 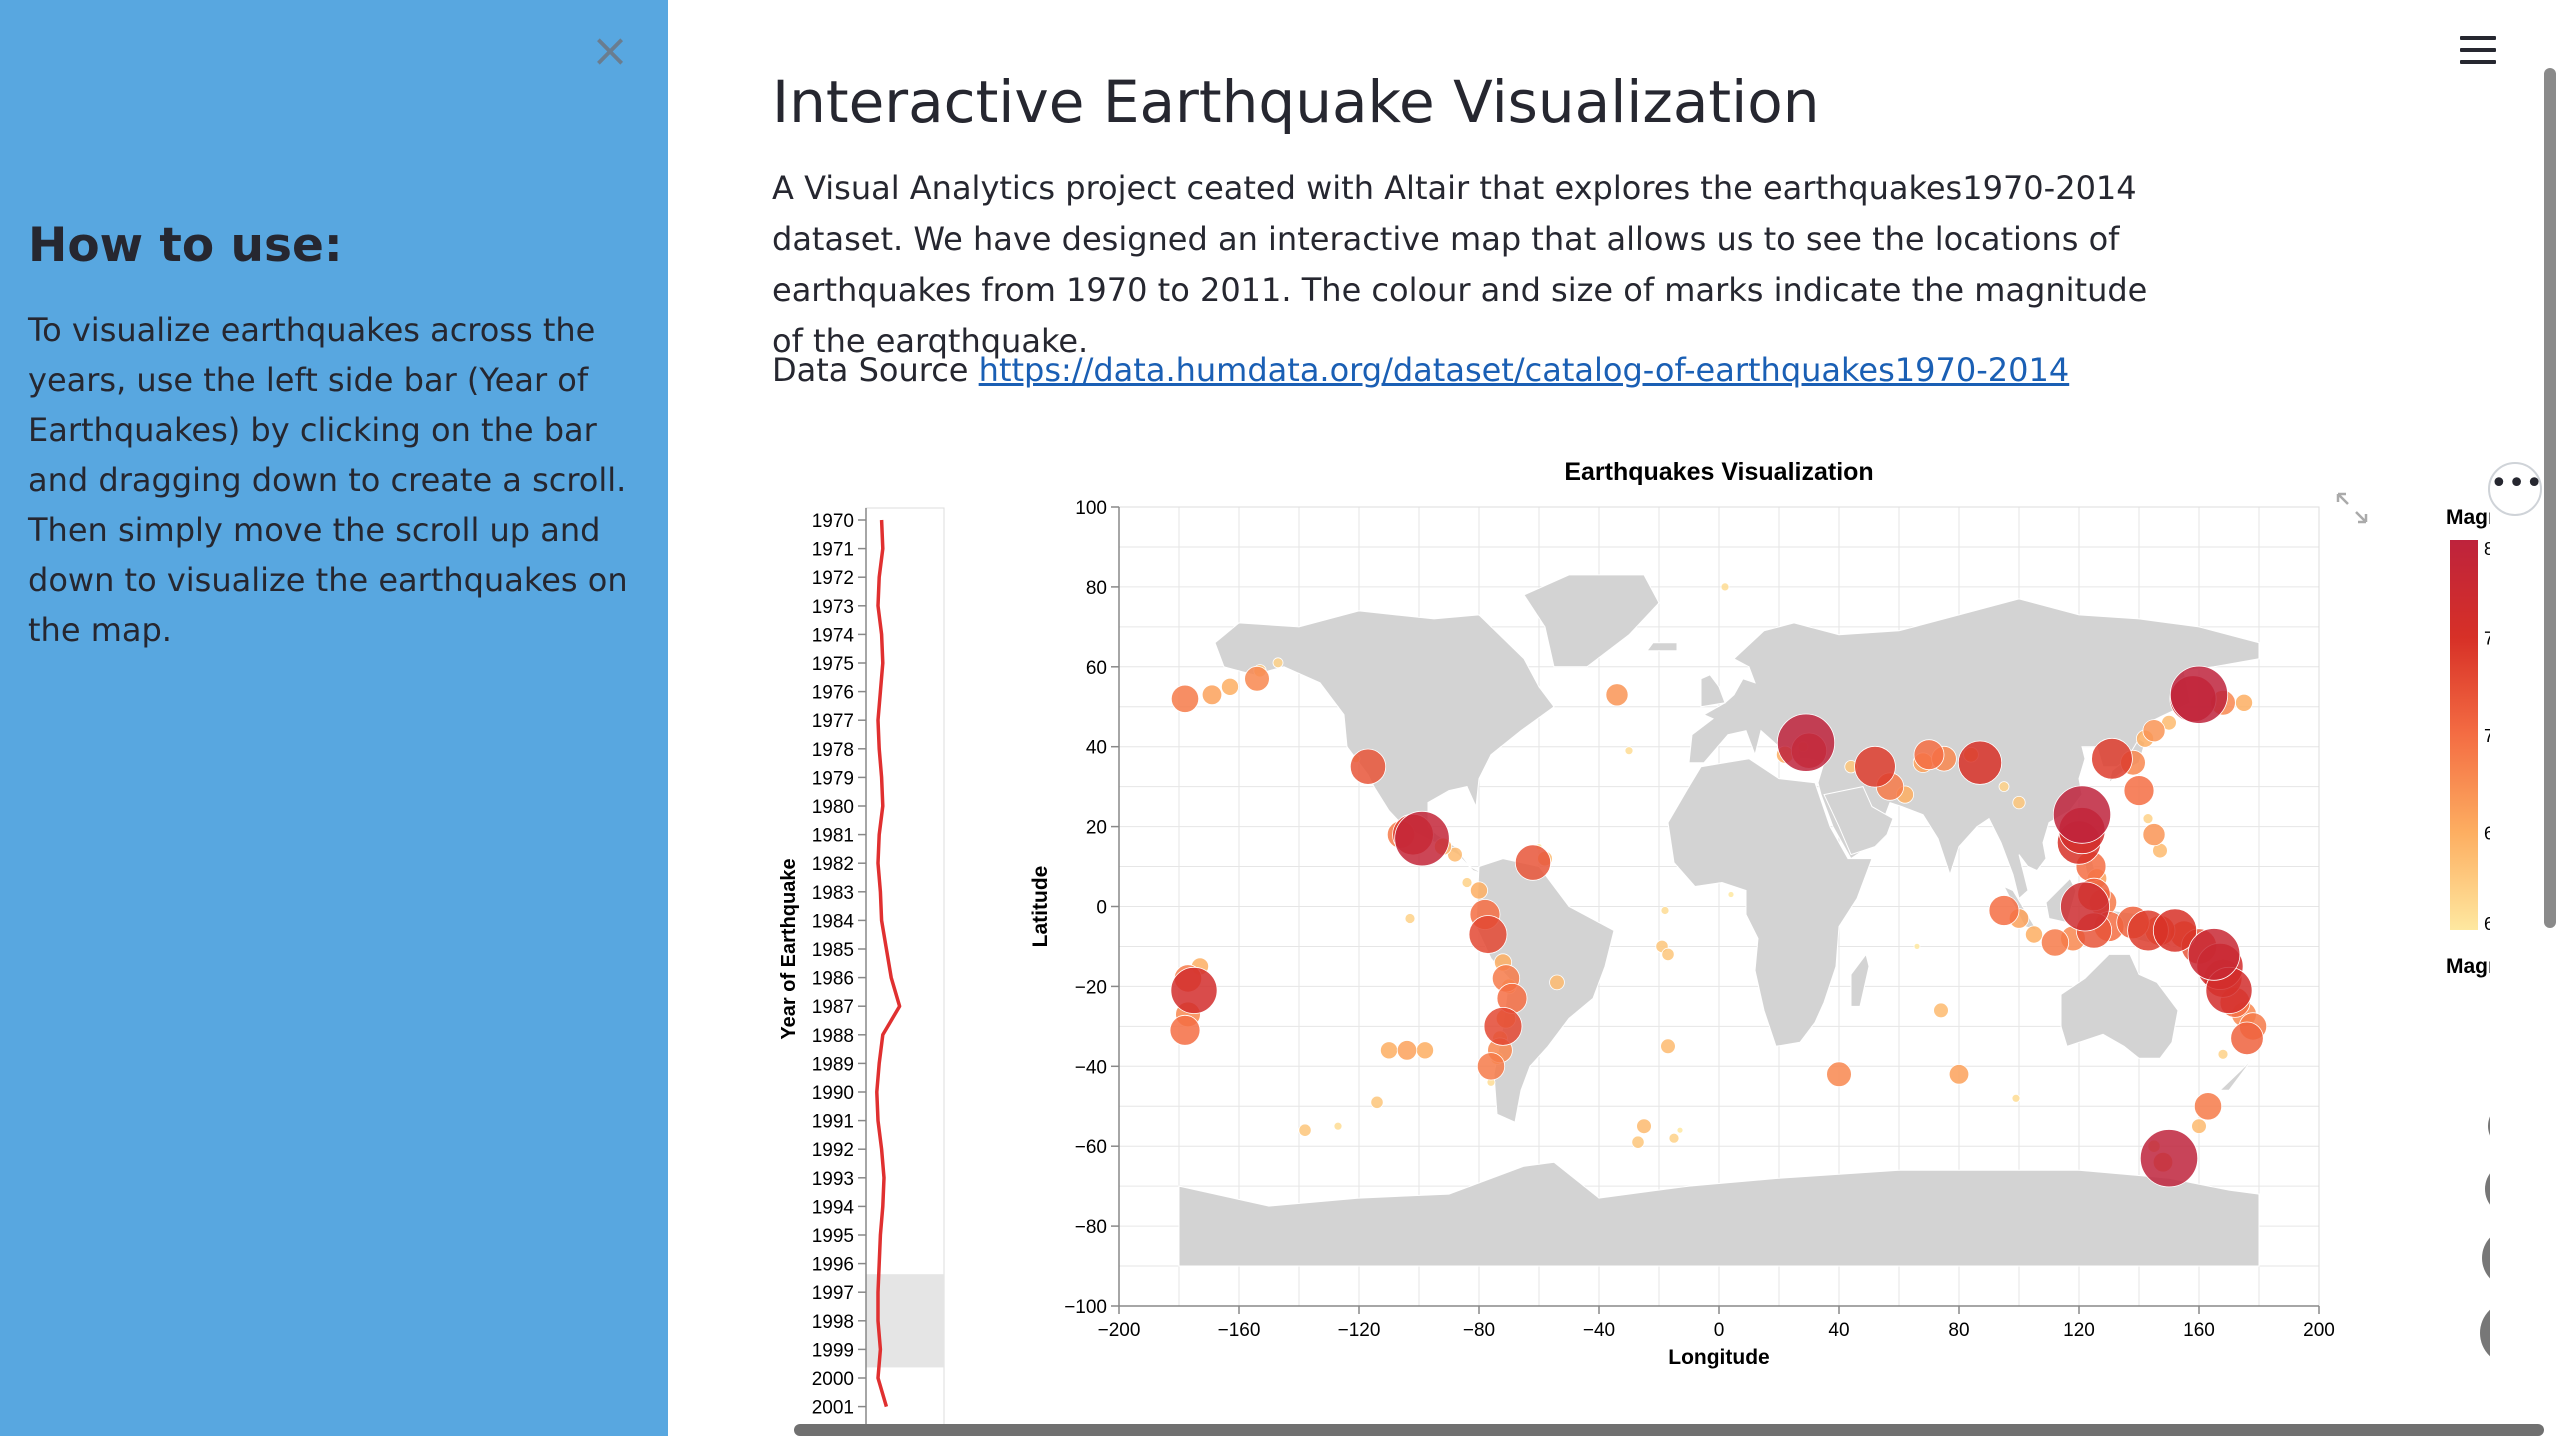 What do you see at coordinates (2468, 517) in the screenshot?
I see `color-legend-title: Magnitude` at bounding box center [2468, 517].